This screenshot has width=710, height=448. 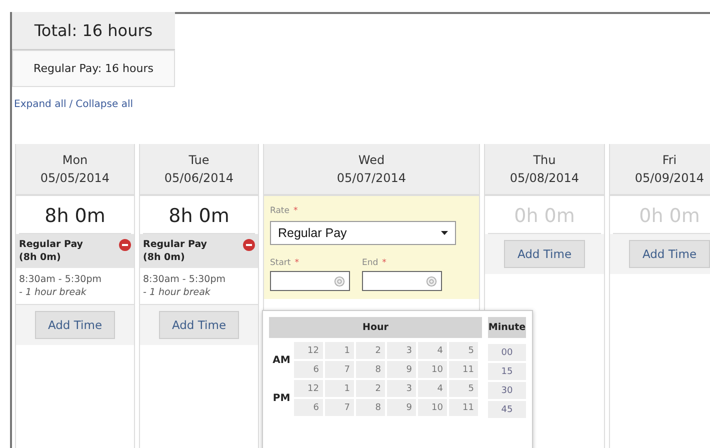 I want to click on day-header: Fri 05/09/2014, so click(x=660, y=170).